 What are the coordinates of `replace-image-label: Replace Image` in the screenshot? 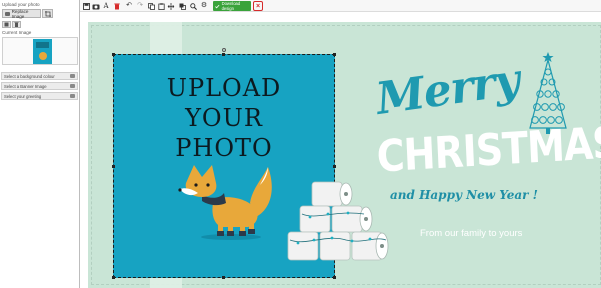 It's located at (20, 13).